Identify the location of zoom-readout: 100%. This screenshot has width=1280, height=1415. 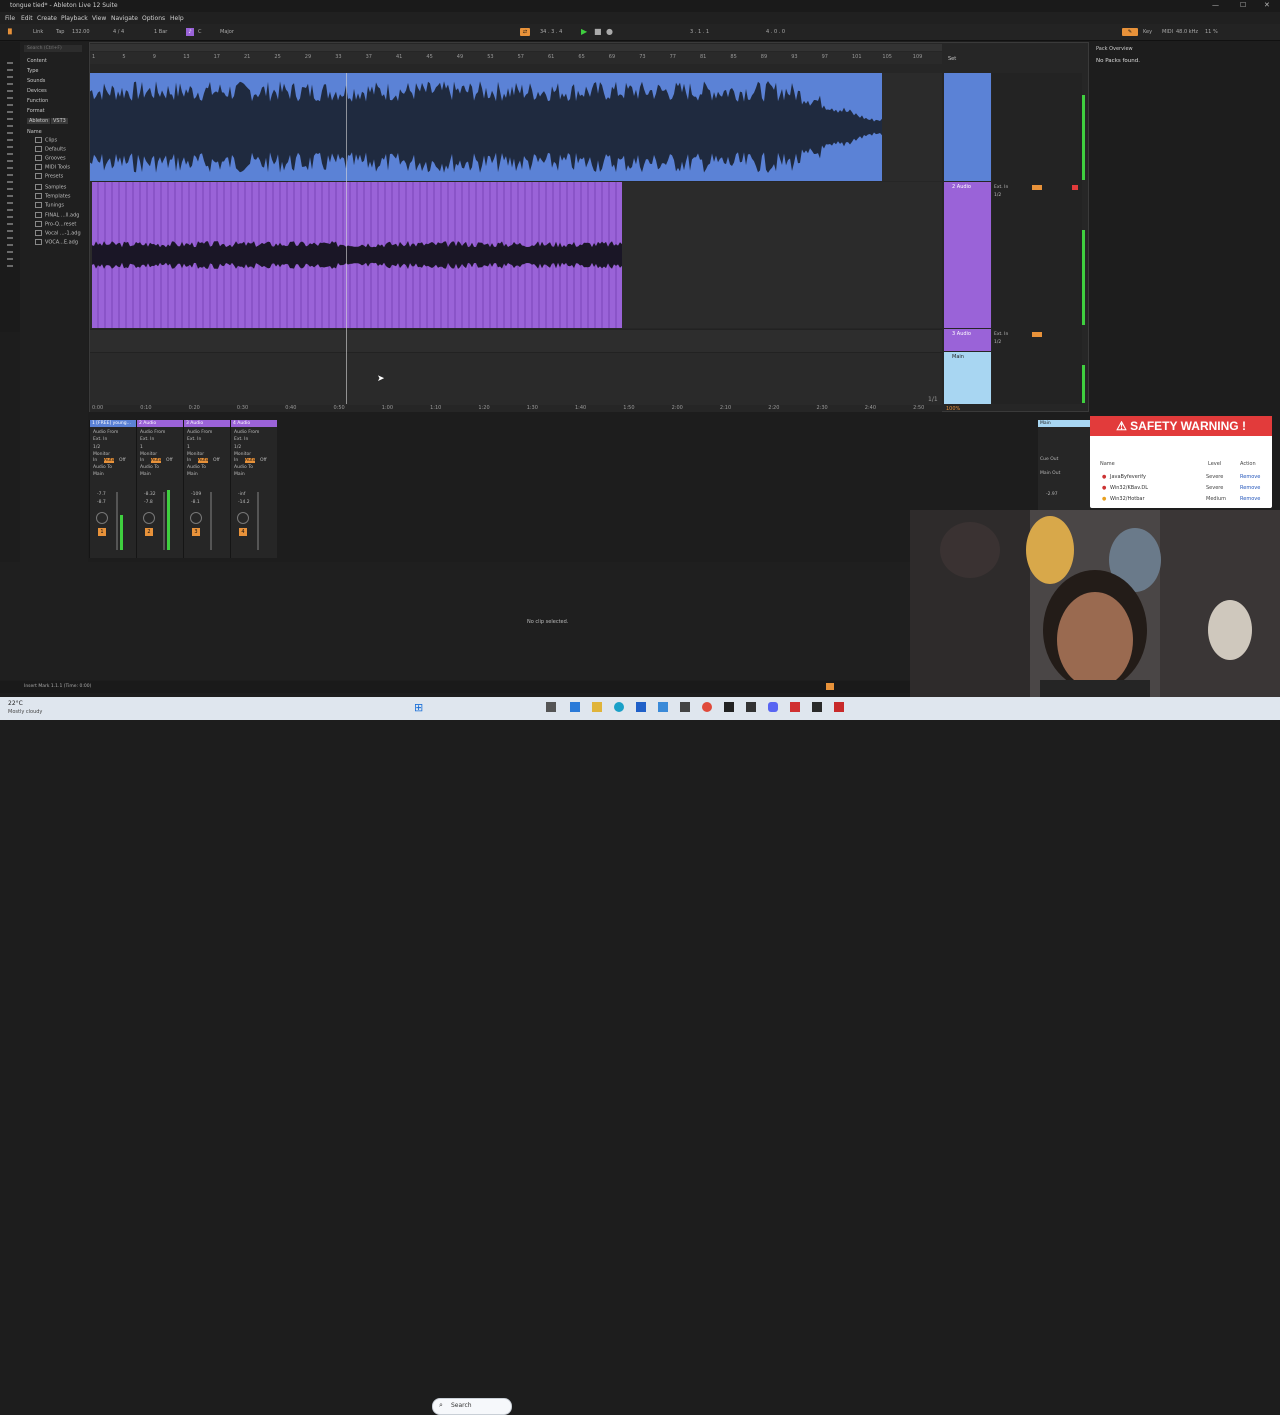
(953, 409).